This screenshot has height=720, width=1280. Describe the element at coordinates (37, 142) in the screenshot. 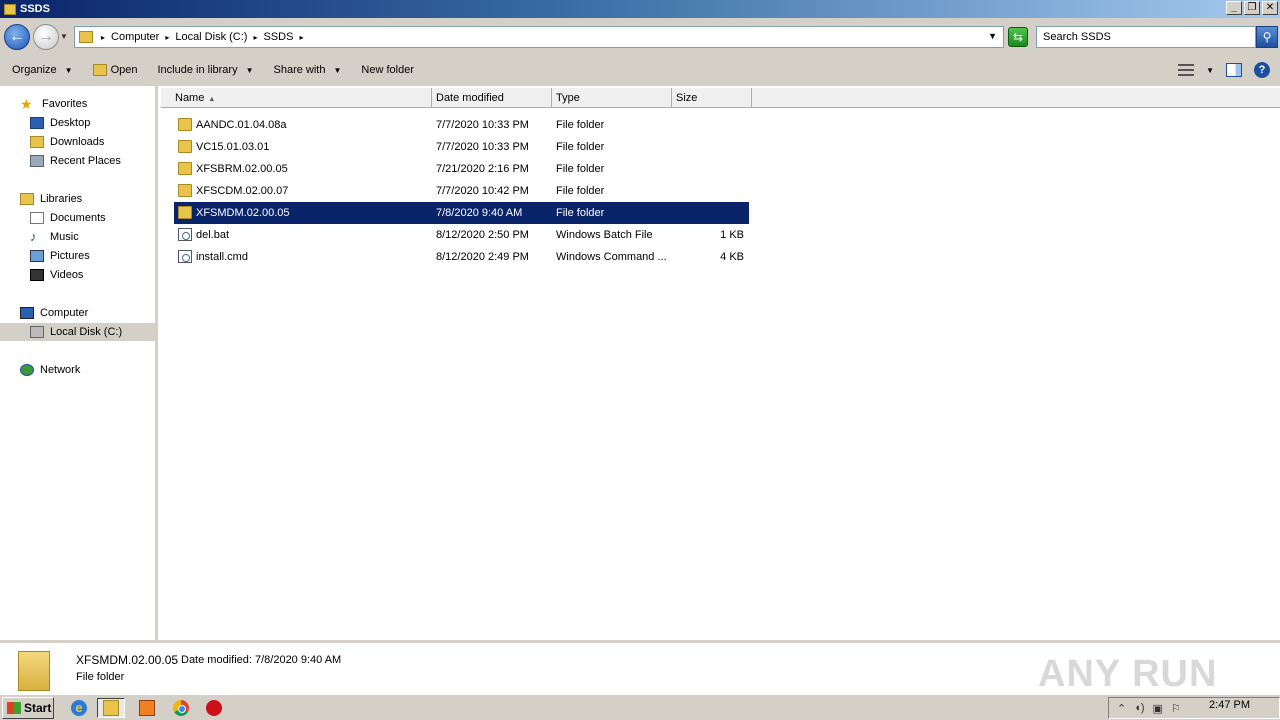

I see `downloads-icon` at that location.